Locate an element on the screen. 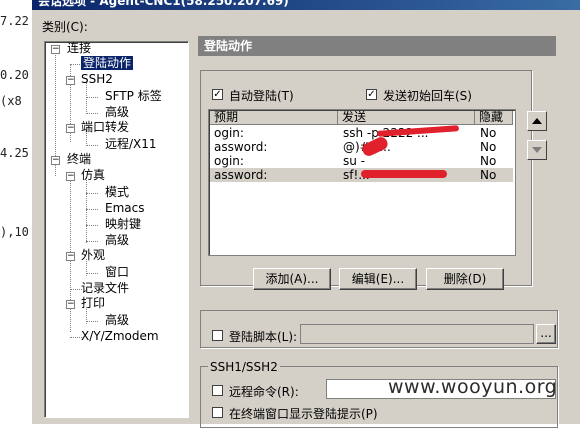  move-up-button is located at coordinates (537, 121).